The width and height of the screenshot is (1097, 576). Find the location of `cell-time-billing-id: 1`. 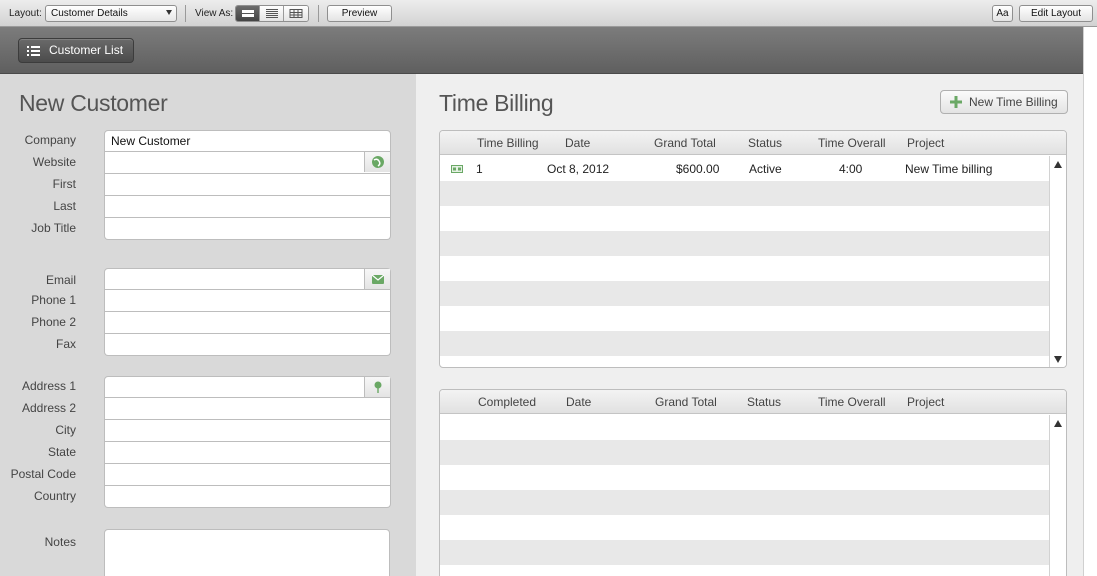

cell-time-billing-id: 1 is located at coordinates (479, 169).